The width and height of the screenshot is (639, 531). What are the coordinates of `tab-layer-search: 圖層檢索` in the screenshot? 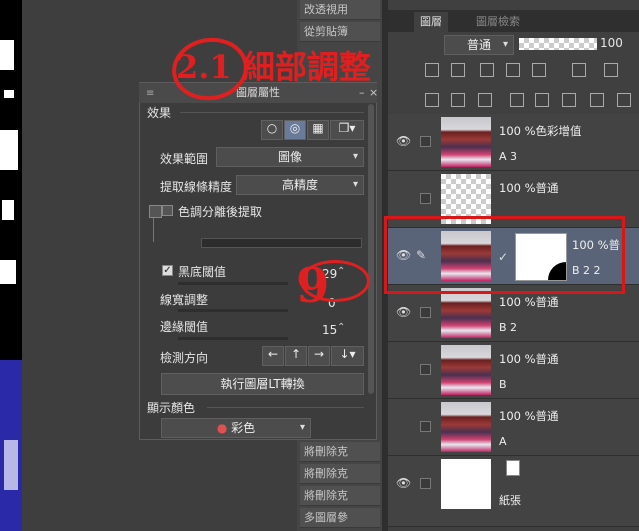 It's located at (498, 22).